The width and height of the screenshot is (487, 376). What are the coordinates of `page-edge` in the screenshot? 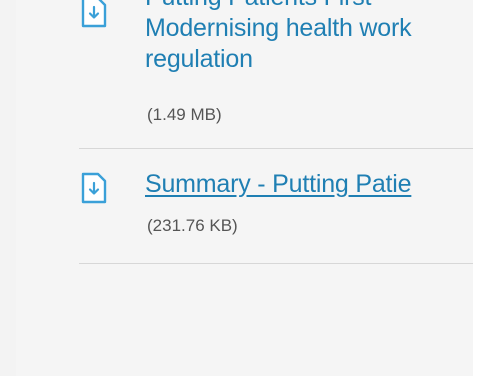 It's located at (480, 188).